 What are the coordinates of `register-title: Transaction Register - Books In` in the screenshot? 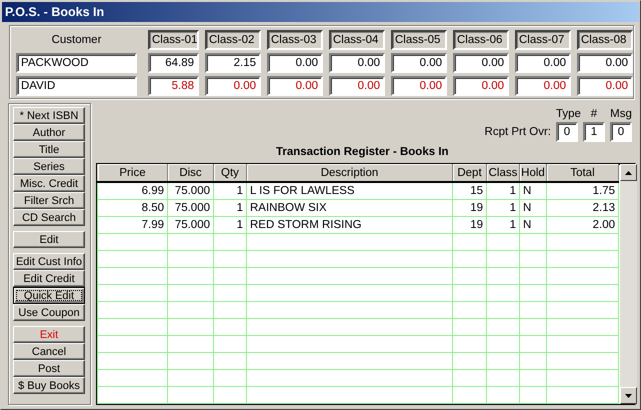 It's located at (362, 152).